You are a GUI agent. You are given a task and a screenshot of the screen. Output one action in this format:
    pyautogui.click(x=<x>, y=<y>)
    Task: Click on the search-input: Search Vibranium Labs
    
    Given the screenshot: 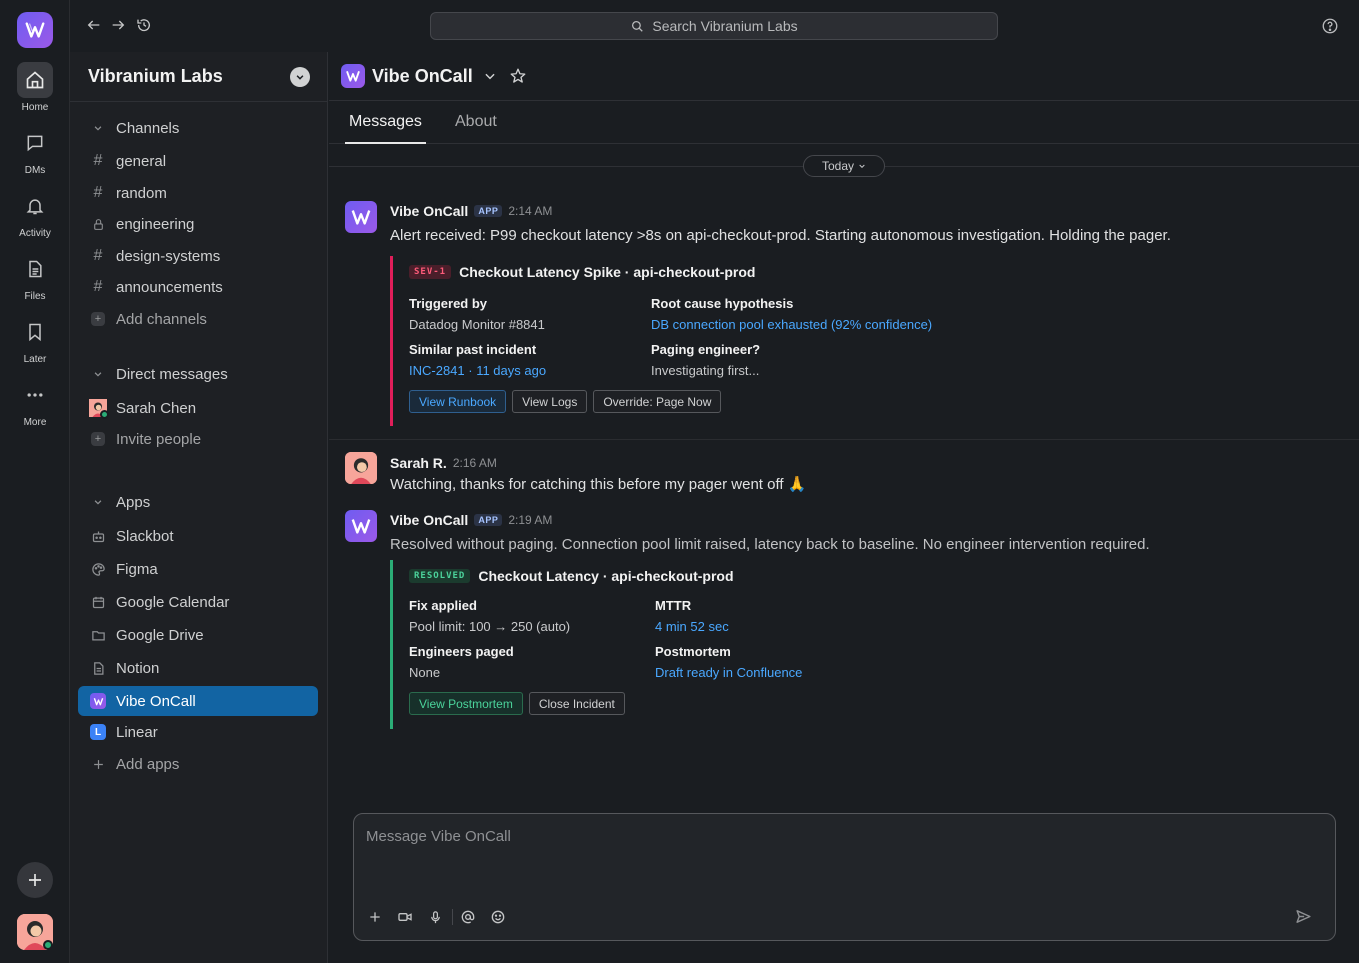 What is the action you would take?
    pyautogui.click(x=714, y=26)
    